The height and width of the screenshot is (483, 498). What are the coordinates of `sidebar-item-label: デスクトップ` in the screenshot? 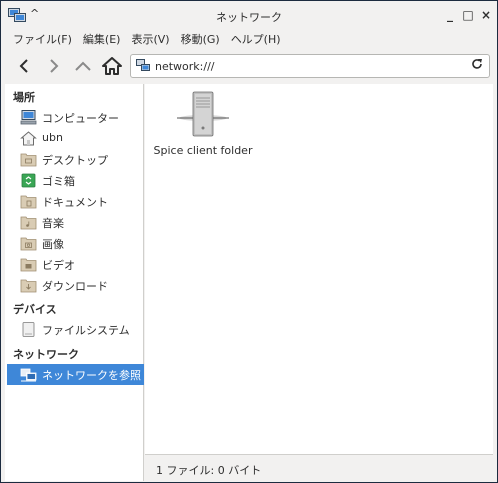 It's located at (75, 160).